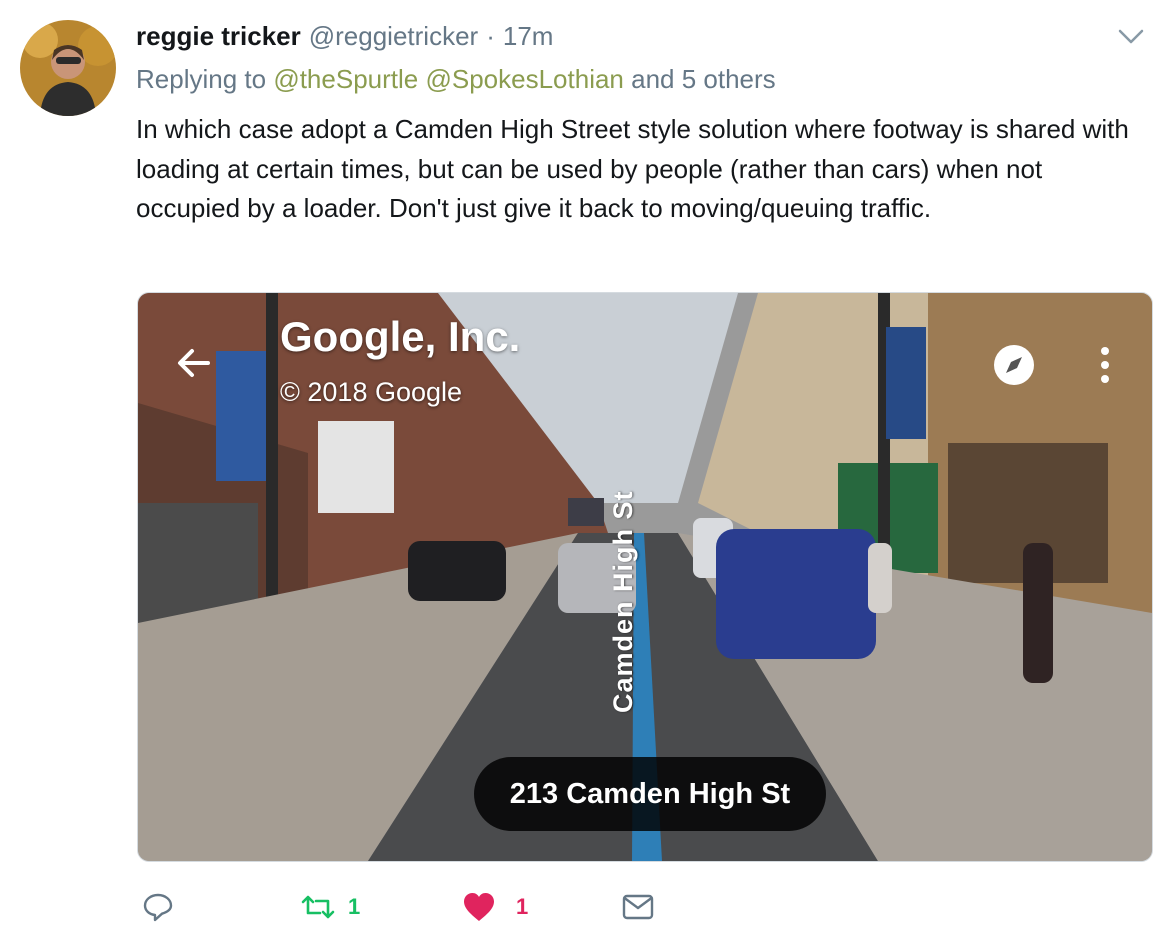 The width and height of the screenshot is (1170, 936). I want to click on back-arrow-icon, so click(194, 363).